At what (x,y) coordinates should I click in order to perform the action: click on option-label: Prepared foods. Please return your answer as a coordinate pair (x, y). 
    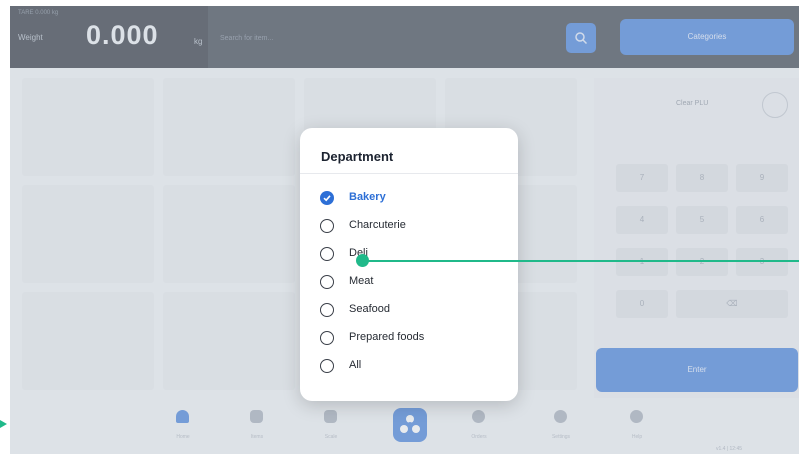
    Looking at the image, I should click on (387, 337).